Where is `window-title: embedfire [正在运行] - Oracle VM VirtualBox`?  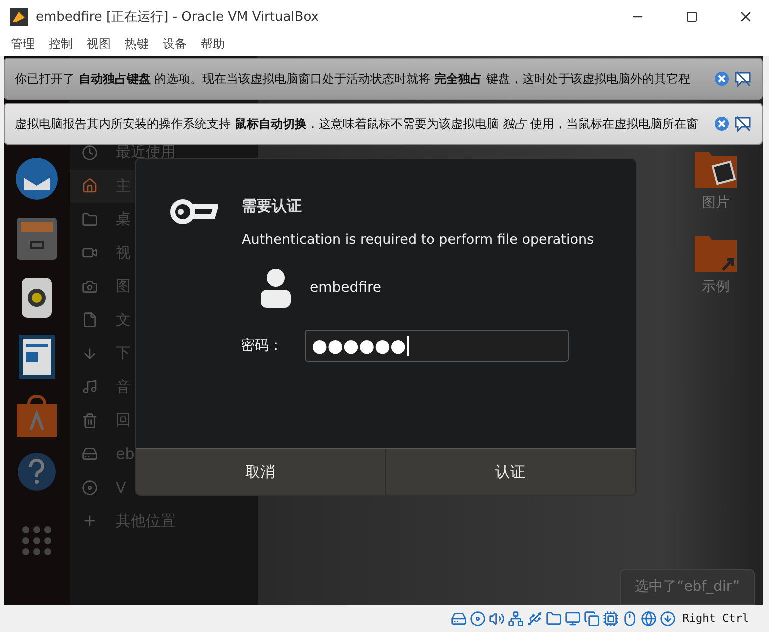
window-title: embedfire [正在运行] - Oracle VM VirtualBox is located at coordinates (178, 17).